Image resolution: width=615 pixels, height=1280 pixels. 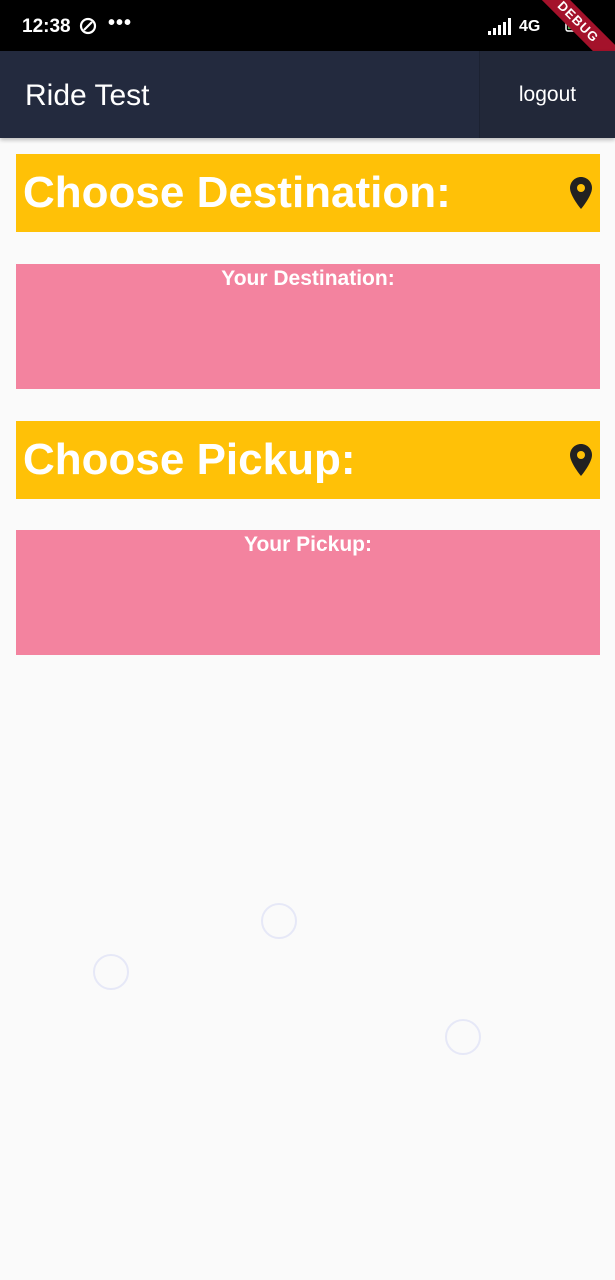 I want to click on choose-pickup-title: Choose Pickup:, so click(x=189, y=459).